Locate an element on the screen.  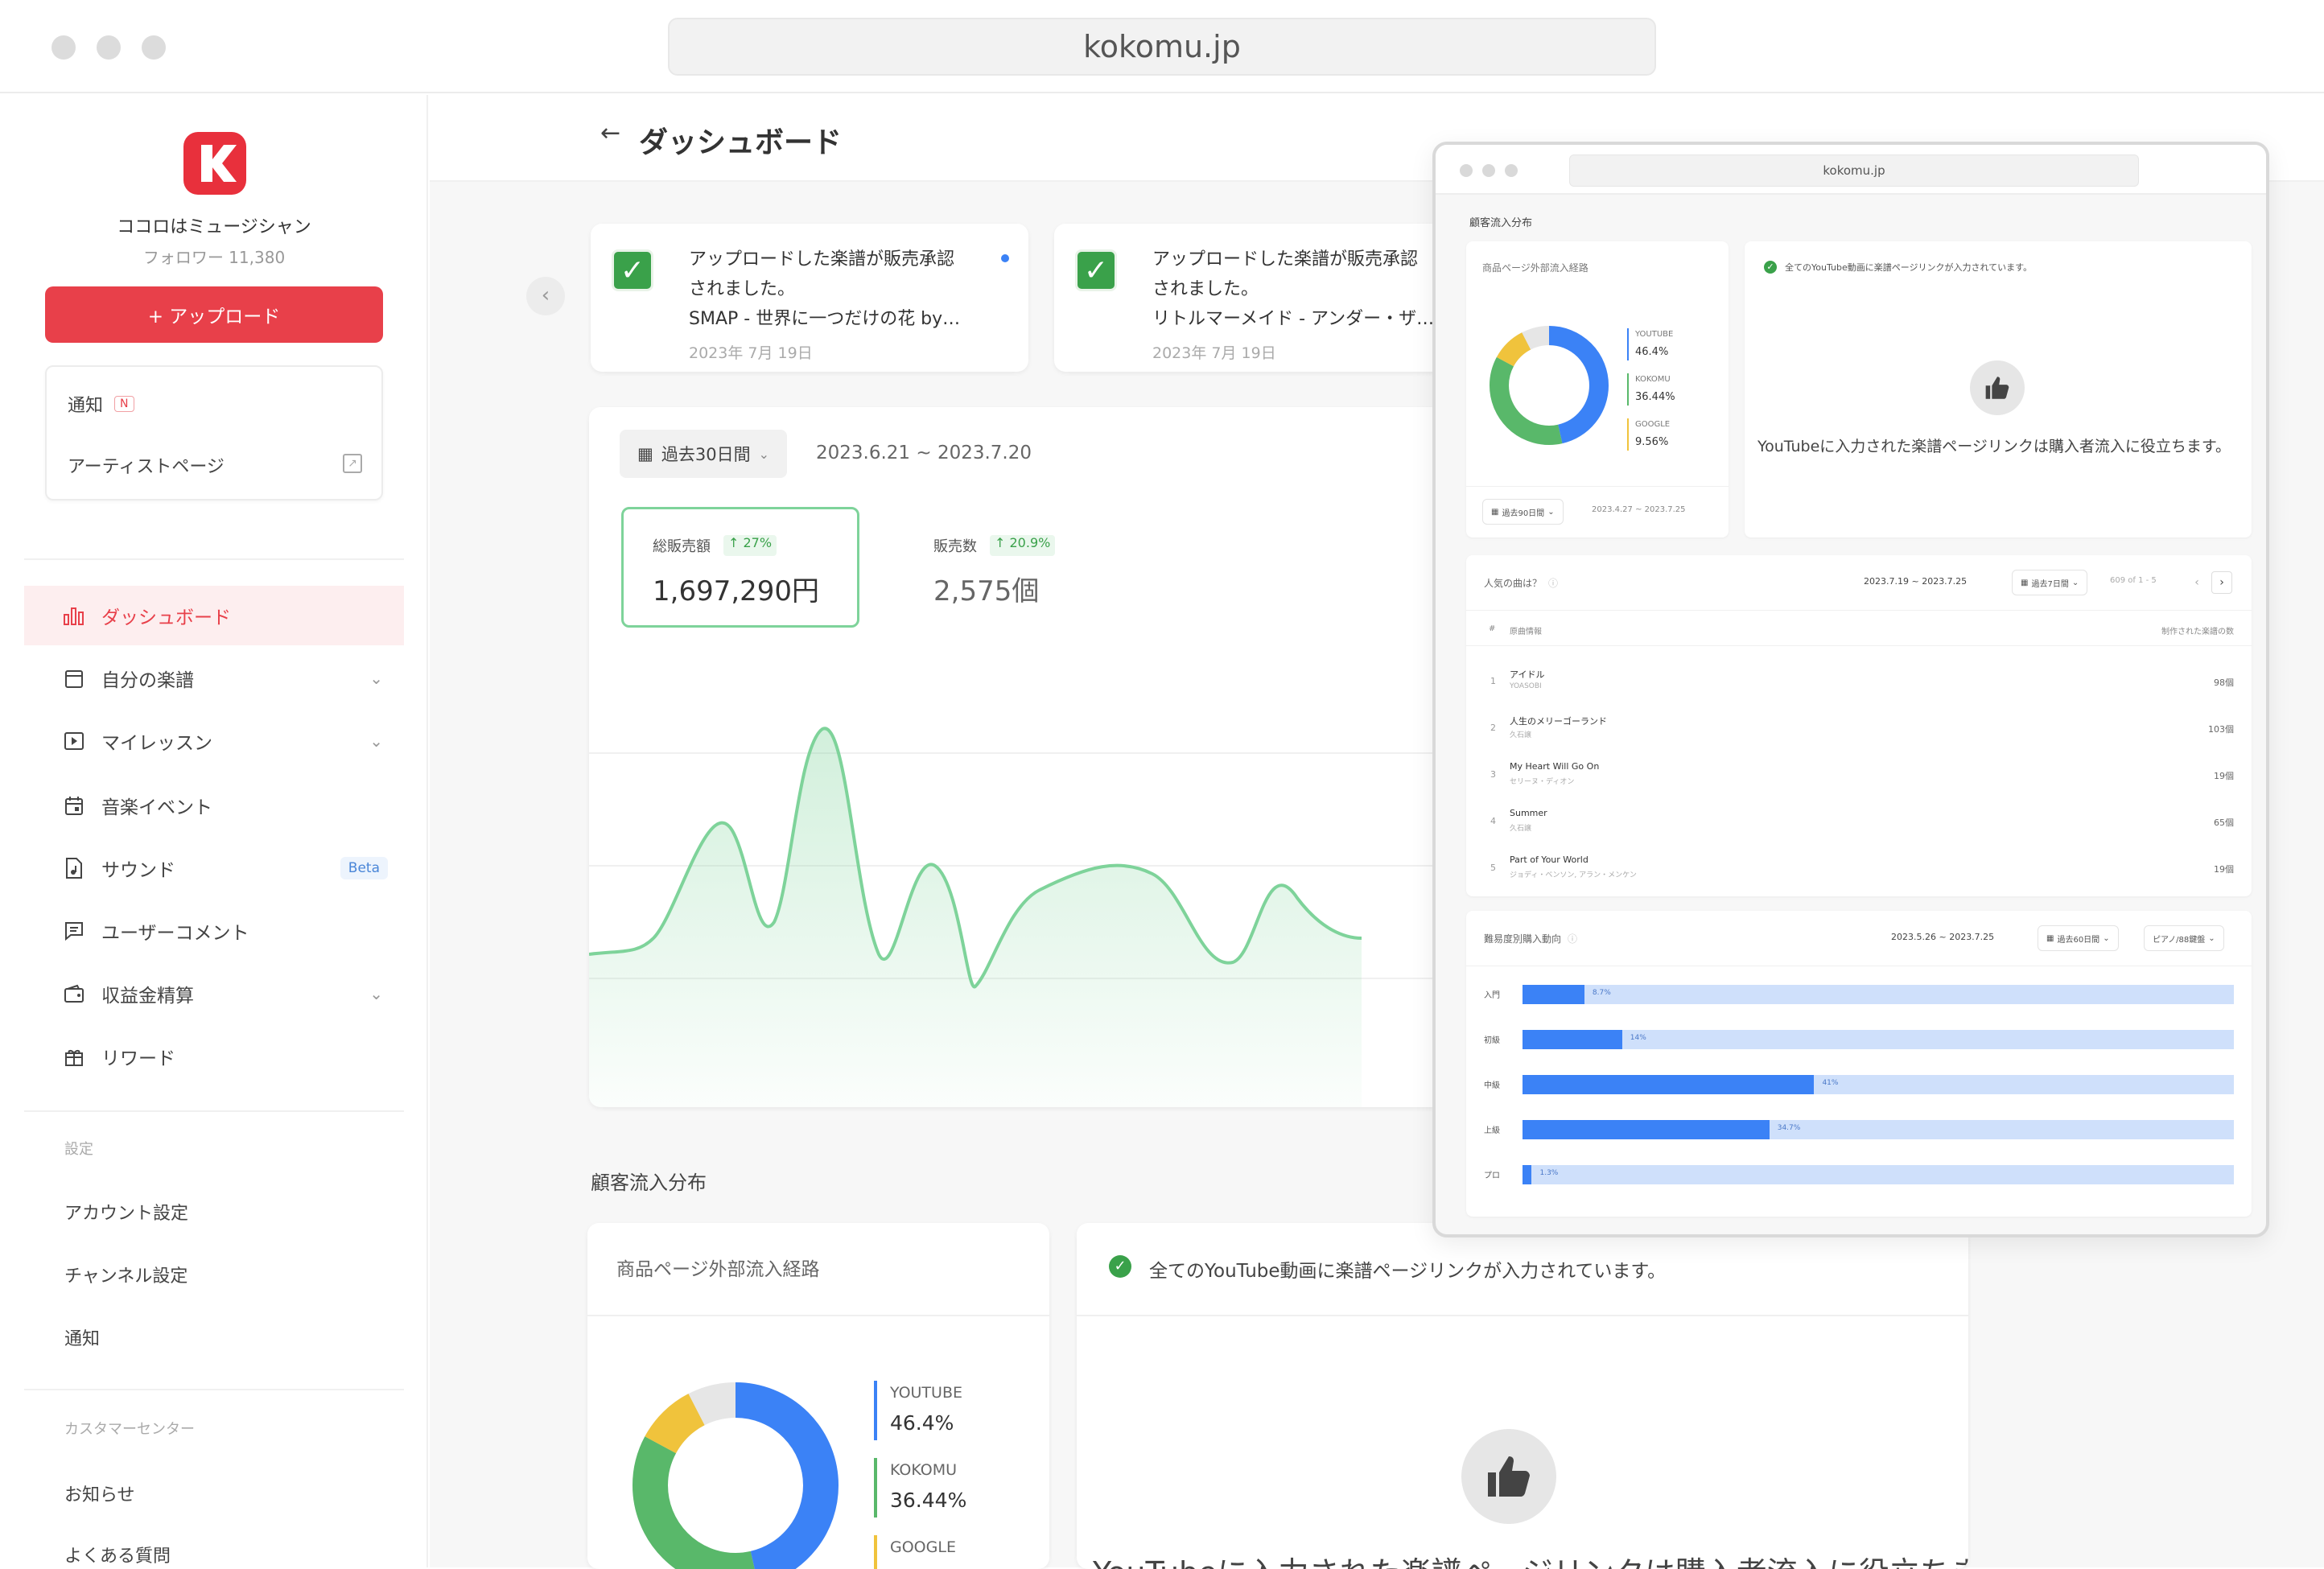
nav-music-events-label: 音楽イベント is located at coordinates (156, 808).